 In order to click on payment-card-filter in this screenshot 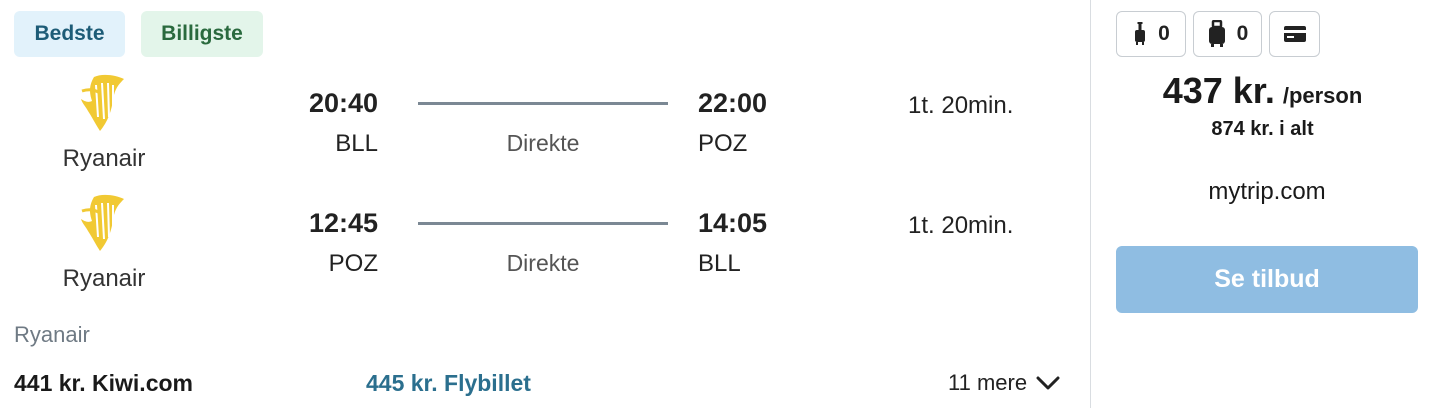, I will do `click(1294, 34)`.